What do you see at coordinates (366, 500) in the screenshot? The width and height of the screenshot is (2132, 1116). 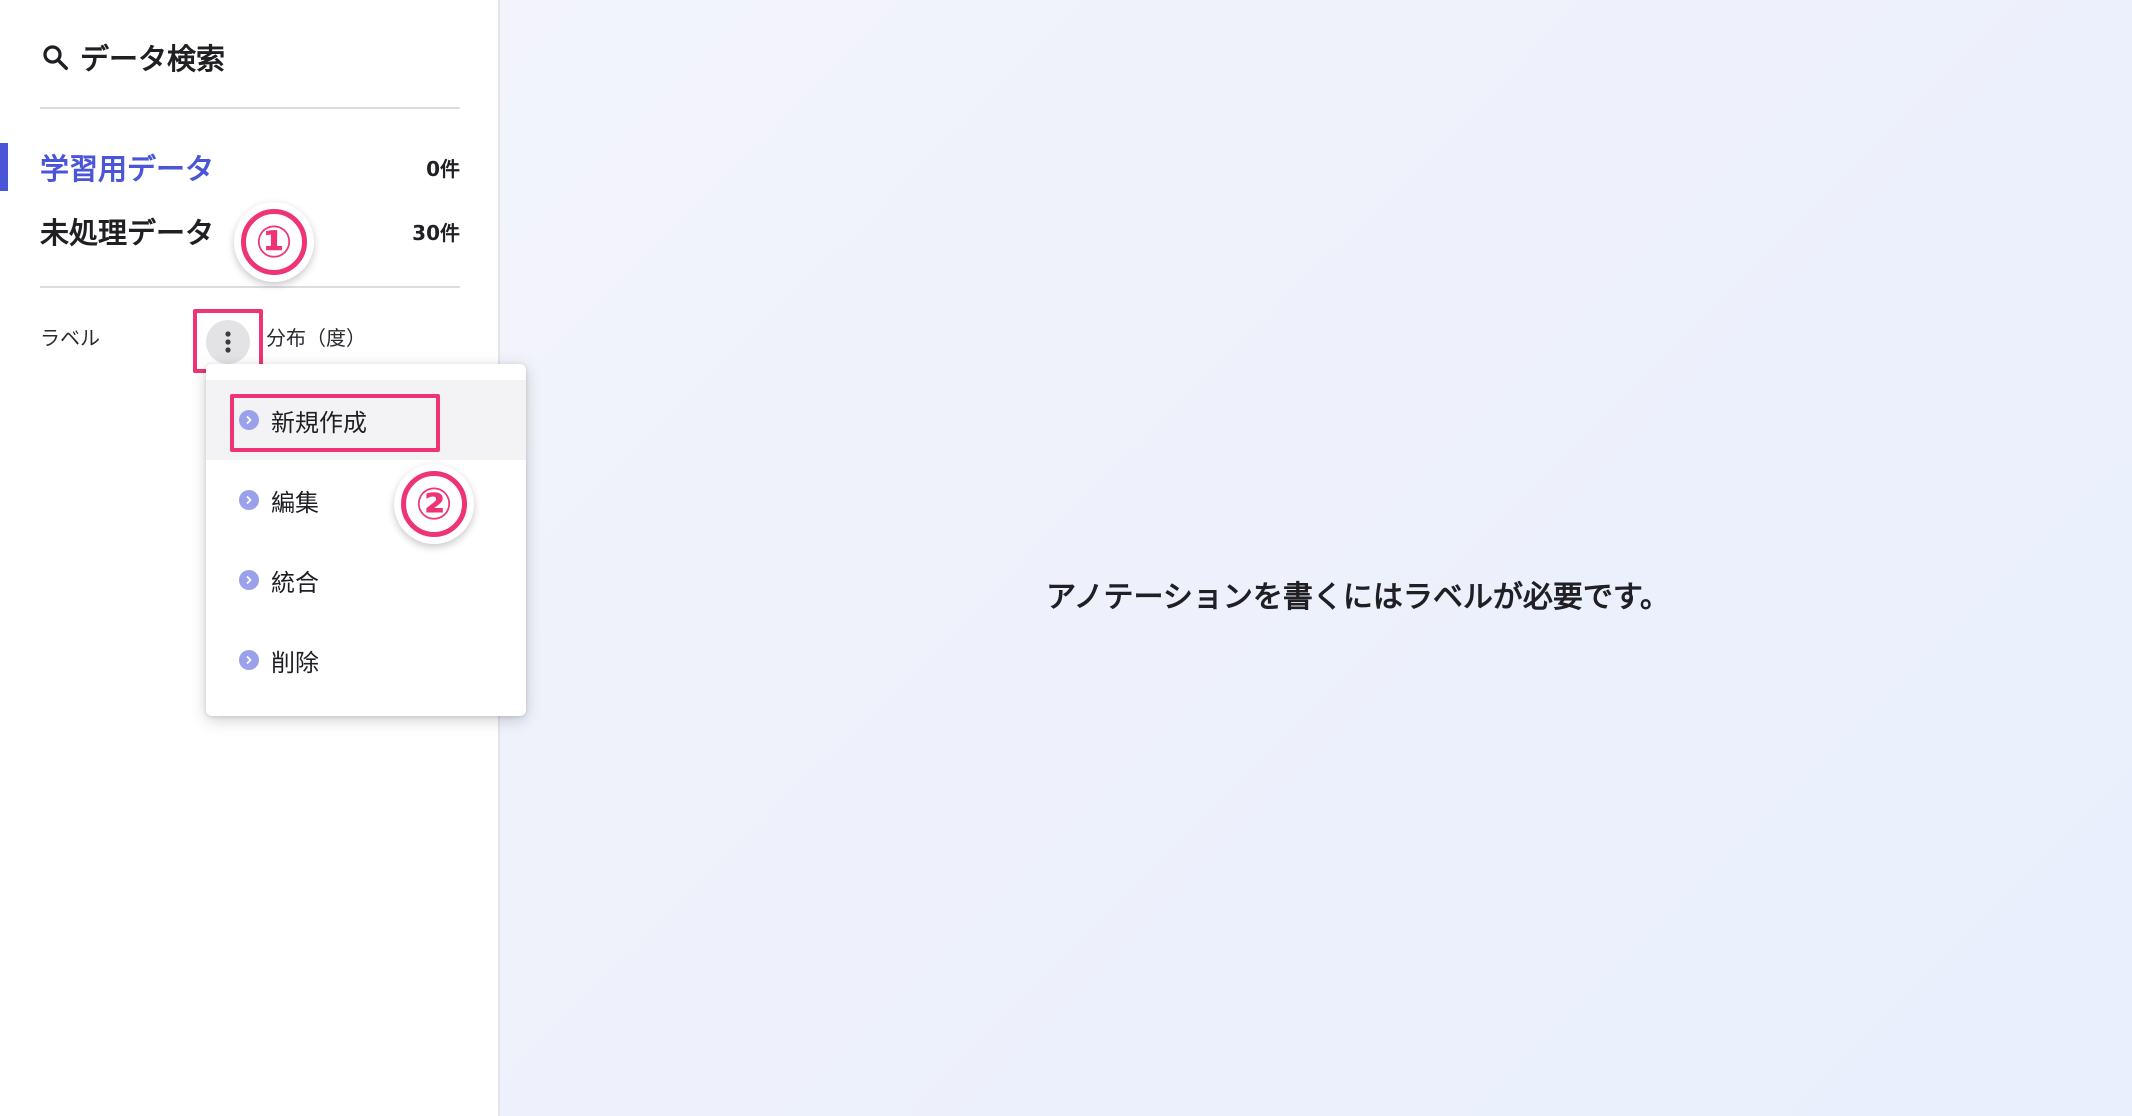 I see `menu-item-edit: 編集` at bounding box center [366, 500].